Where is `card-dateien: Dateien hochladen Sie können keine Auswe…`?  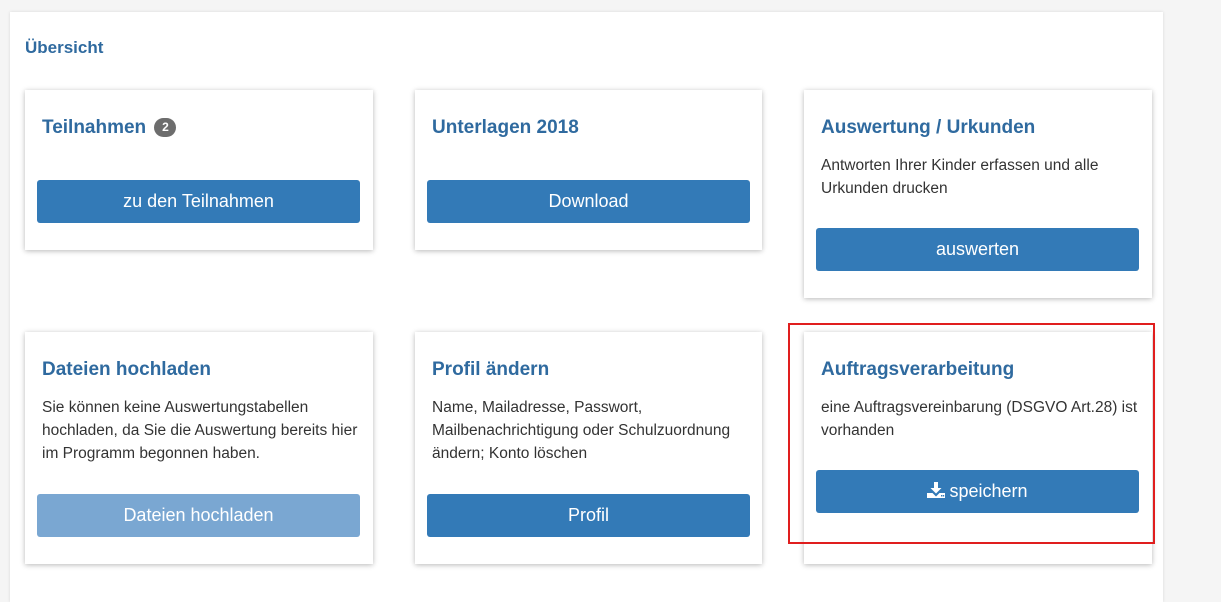 card-dateien: Dateien hochladen Sie können keine Auswe… is located at coordinates (199, 448).